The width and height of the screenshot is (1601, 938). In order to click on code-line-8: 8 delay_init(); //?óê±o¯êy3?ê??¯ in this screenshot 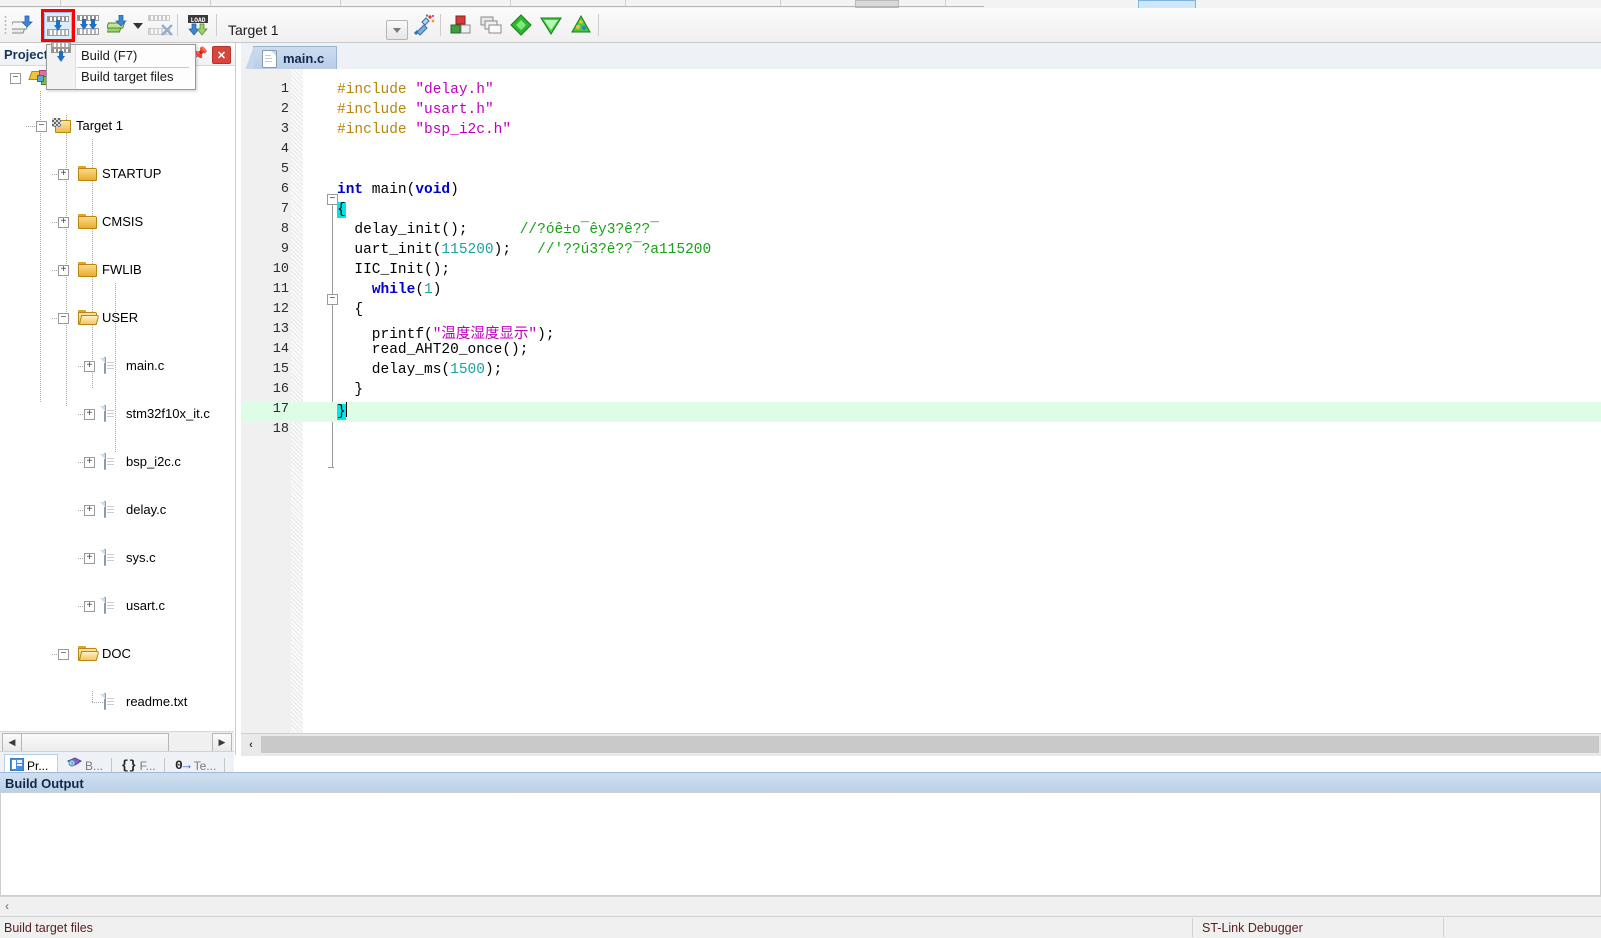, I will do `click(921, 232)`.